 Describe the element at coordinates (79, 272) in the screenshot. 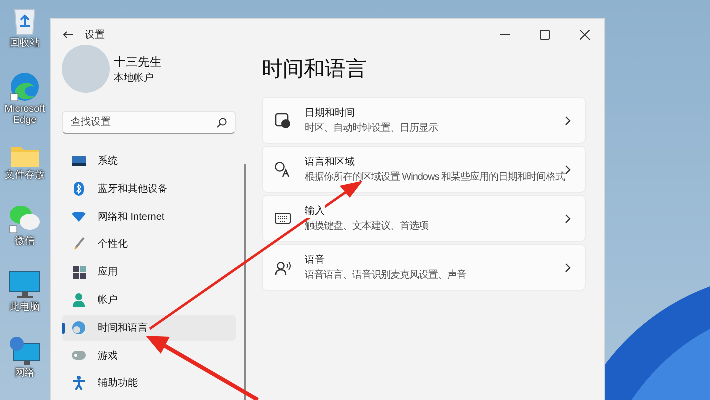

I see `apps-icon` at that location.